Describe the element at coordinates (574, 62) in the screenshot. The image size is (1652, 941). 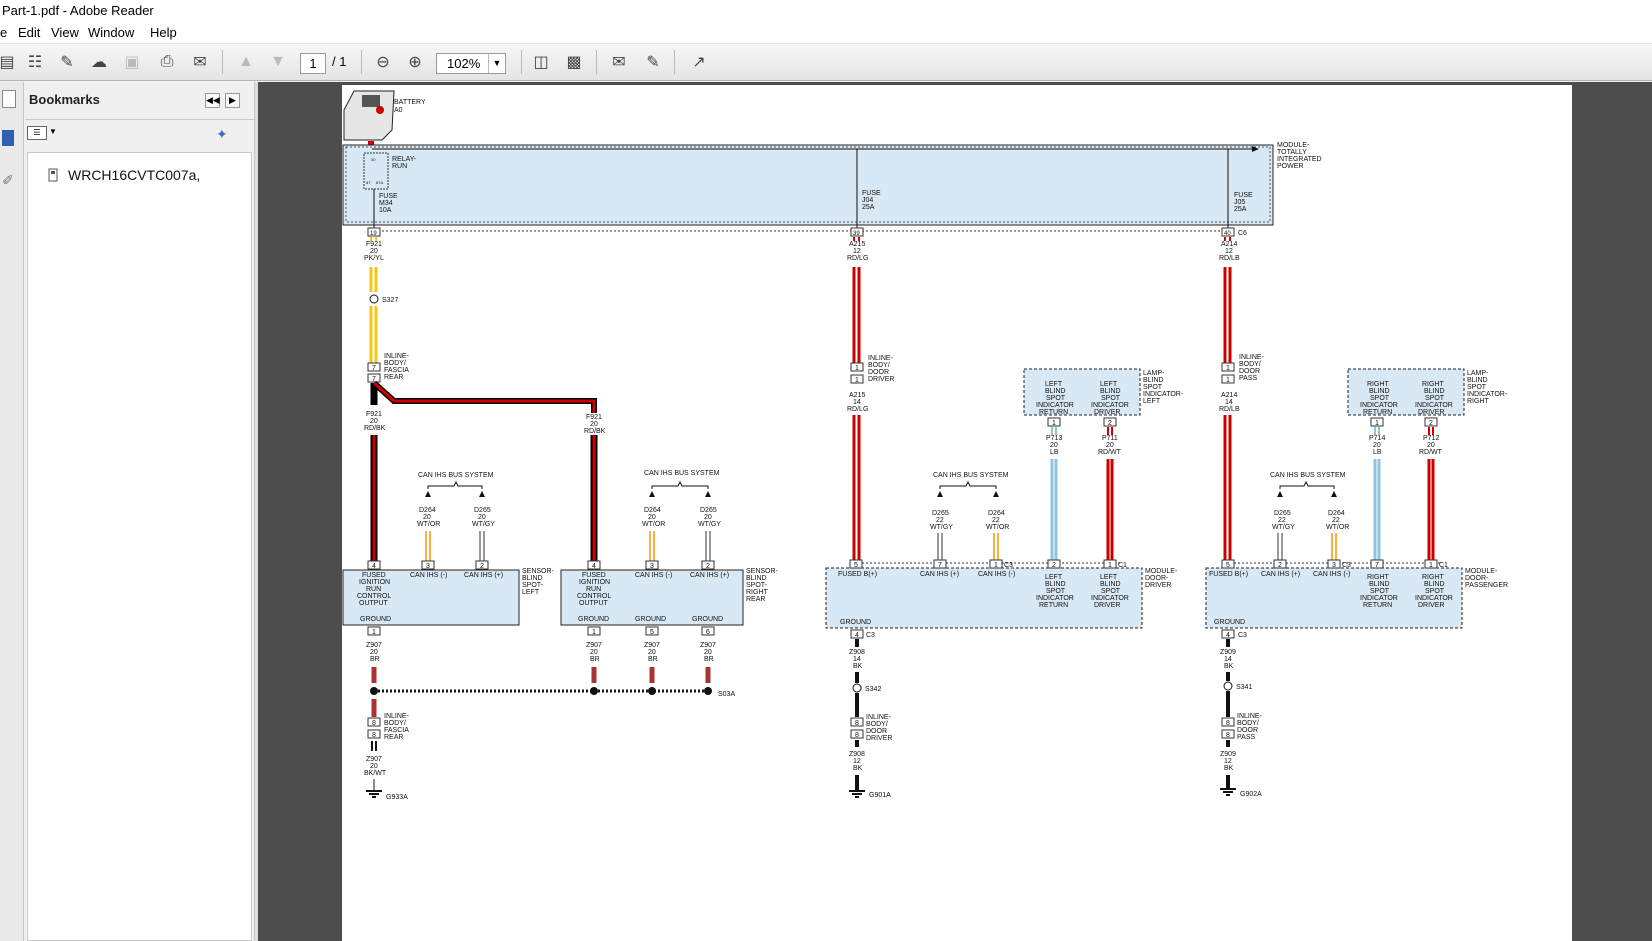
I see `fit-width-icon: ▩` at that location.